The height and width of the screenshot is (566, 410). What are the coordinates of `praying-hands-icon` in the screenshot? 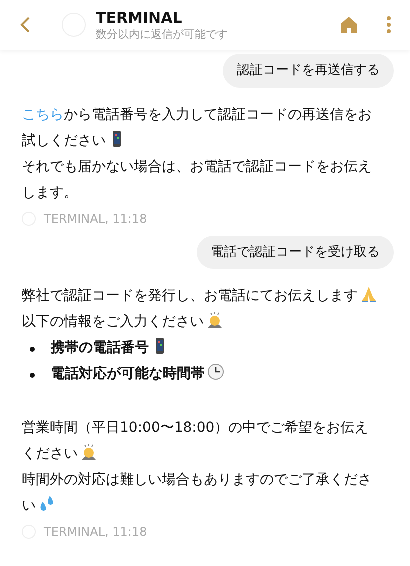 It's located at (369, 294).